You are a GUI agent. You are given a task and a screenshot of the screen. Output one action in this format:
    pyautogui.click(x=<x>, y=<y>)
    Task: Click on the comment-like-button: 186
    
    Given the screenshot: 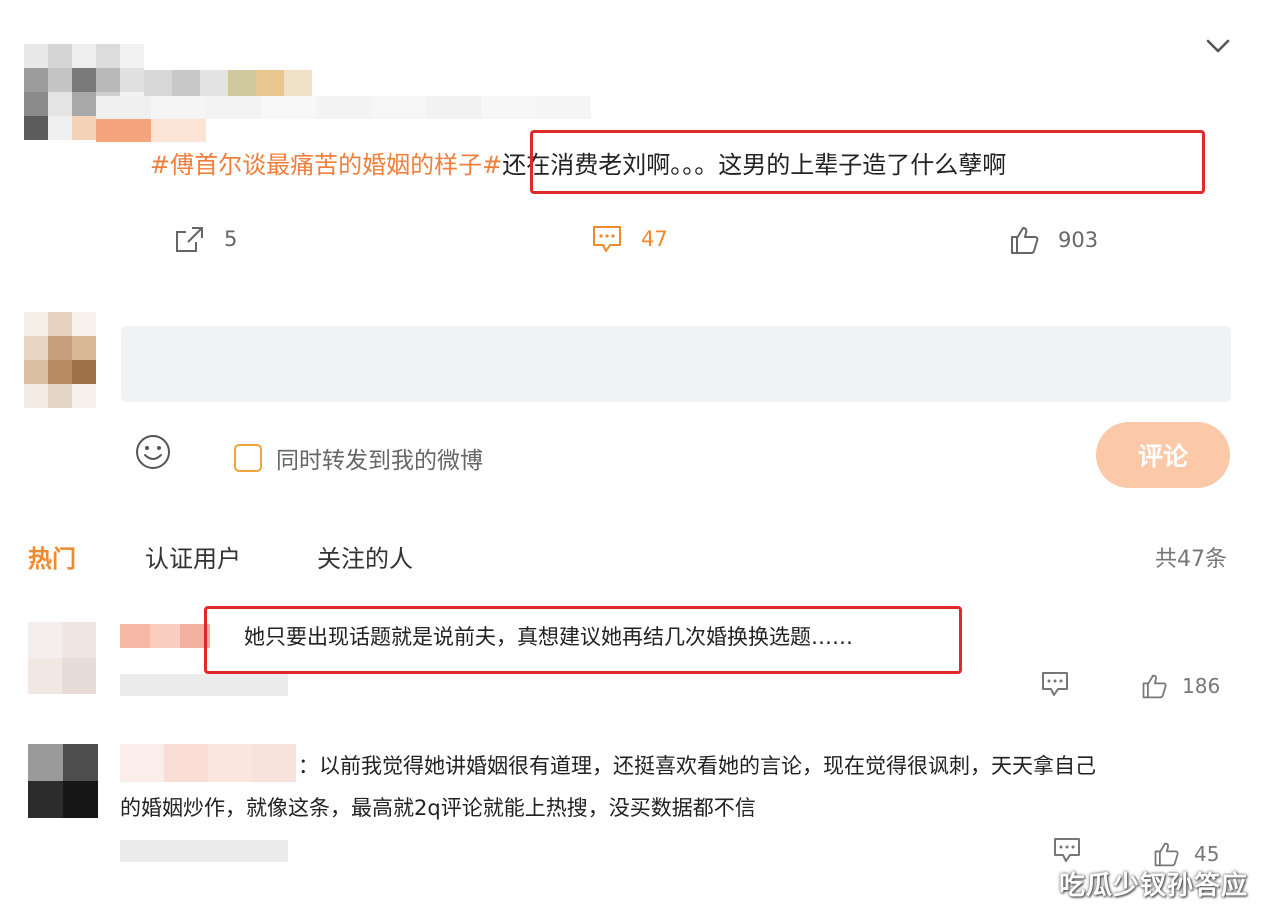 What is the action you would take?
    pyautogui.click(x=1180, y=686)
    